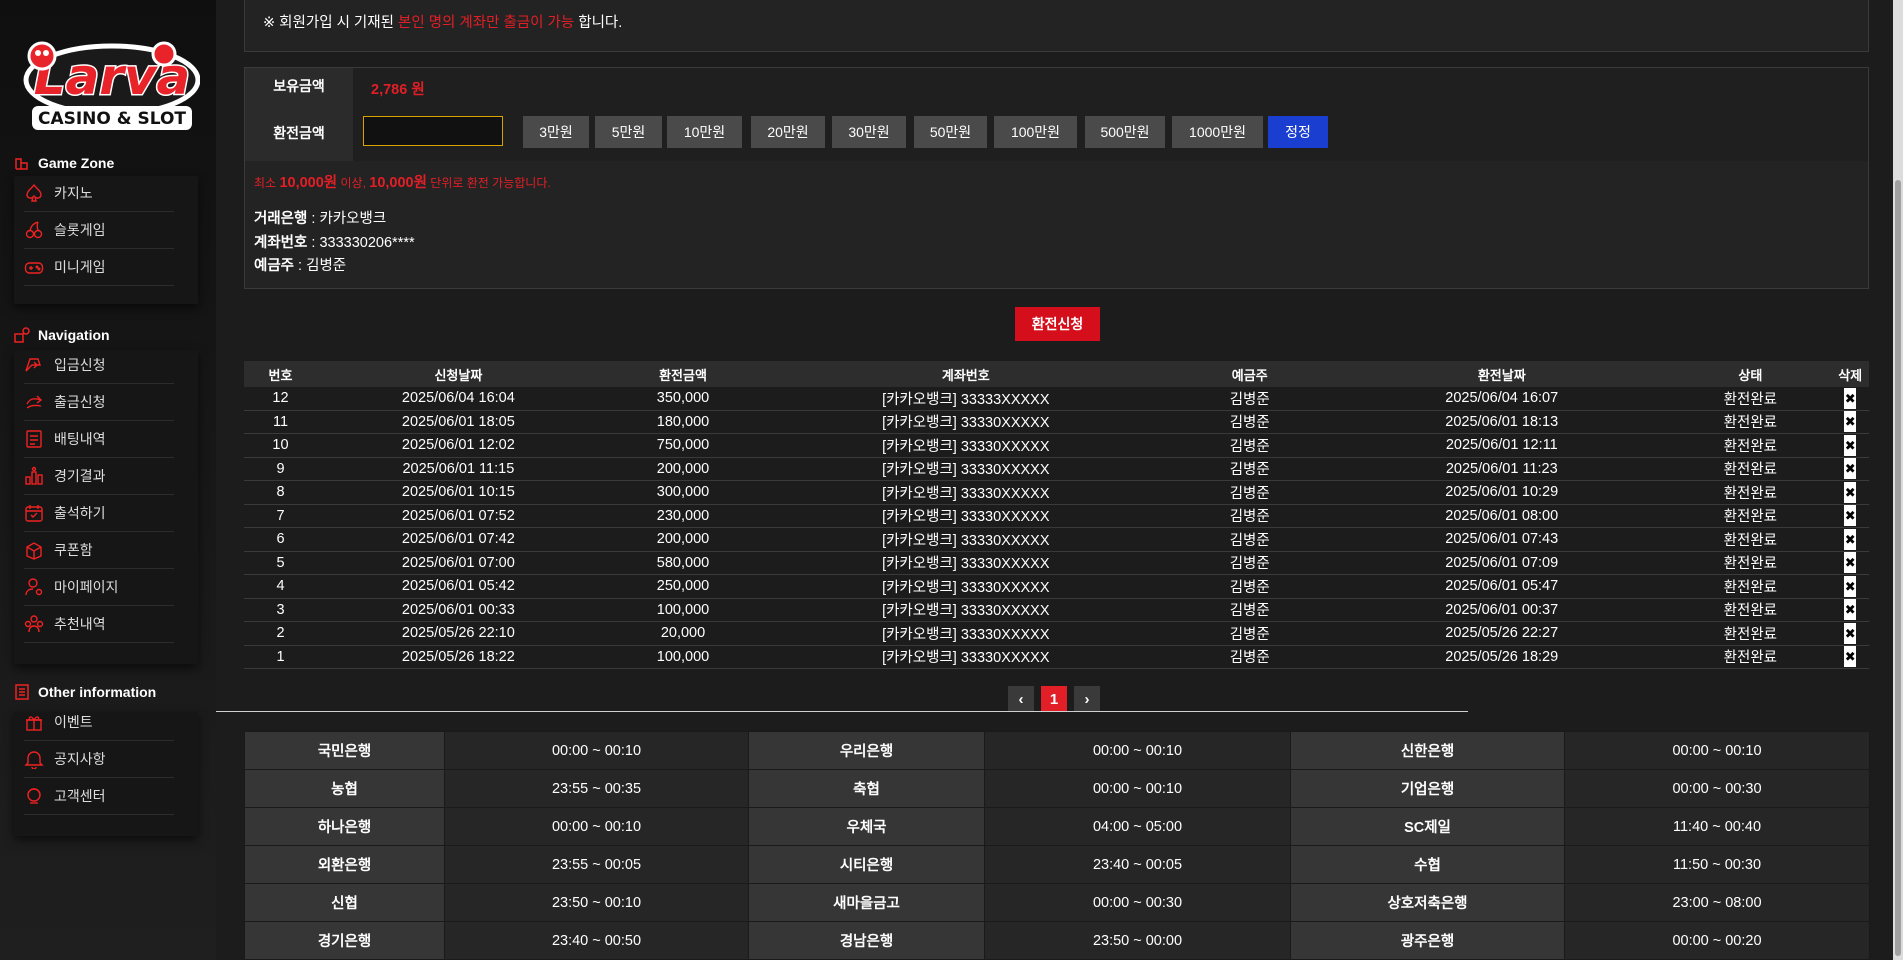 The height and width of the screenshot is (960, 1903). What do you see at coordinates (1717, 902) in the screenshot?
I see `bank-maintenance-hours: 23:00 ~ 08:00` at bounding box center [1717, 902].